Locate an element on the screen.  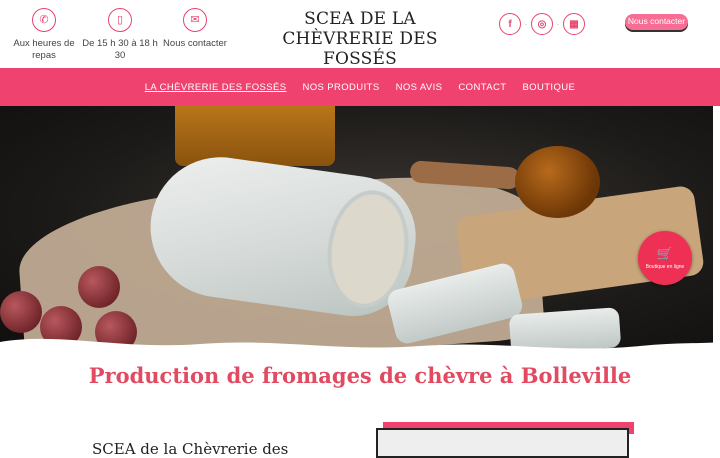
mail-icon: ✉ is located at coordinates (195, 20).